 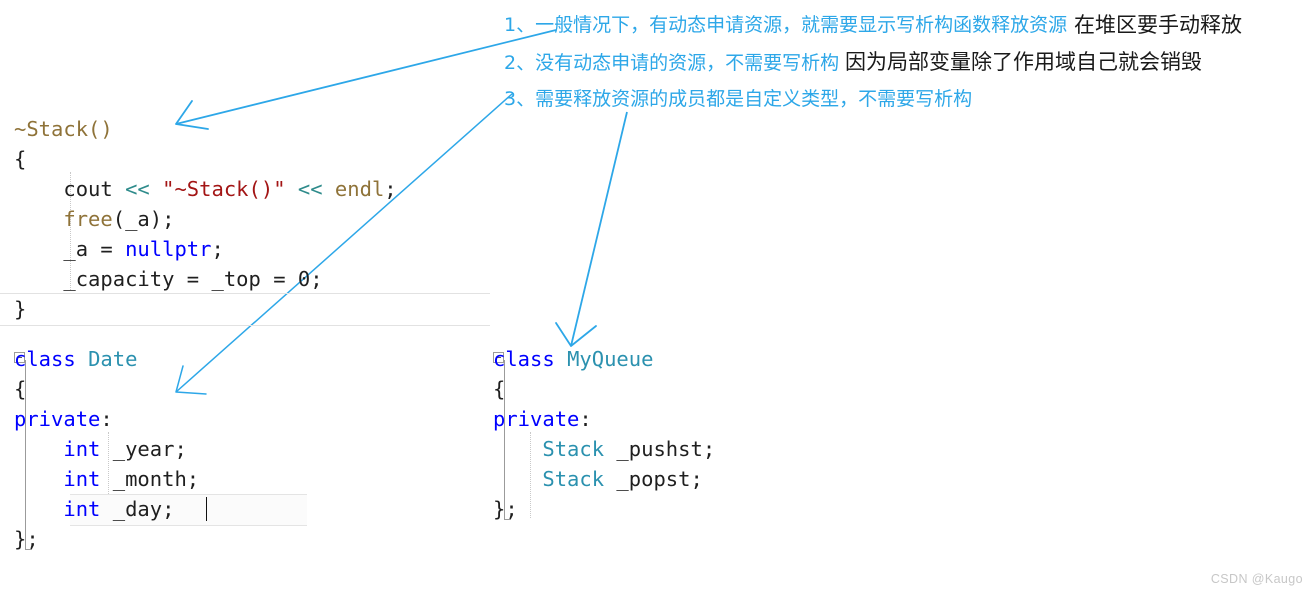 I want to click on code-date-member-2-type: int, so click(x=82, y=479).